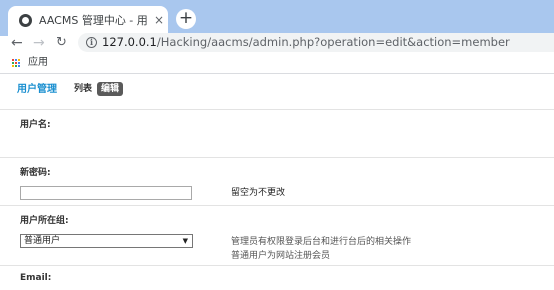 This screenshot has height=290, width=554. I want to click on url-host: 127.0.0.1, so click(129, 42).